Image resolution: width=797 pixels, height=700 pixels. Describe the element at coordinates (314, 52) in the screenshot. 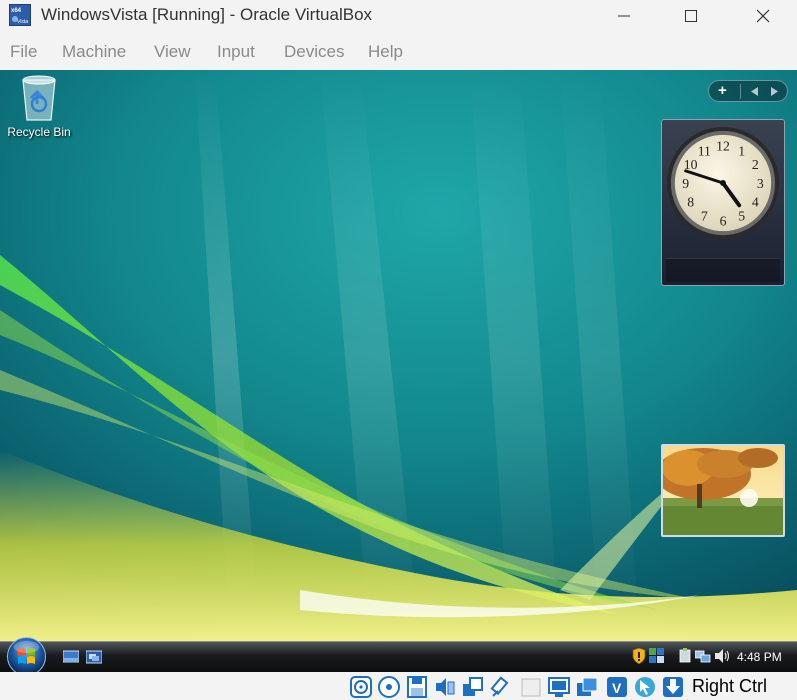

I see `menu-devices: Devices` at that location.